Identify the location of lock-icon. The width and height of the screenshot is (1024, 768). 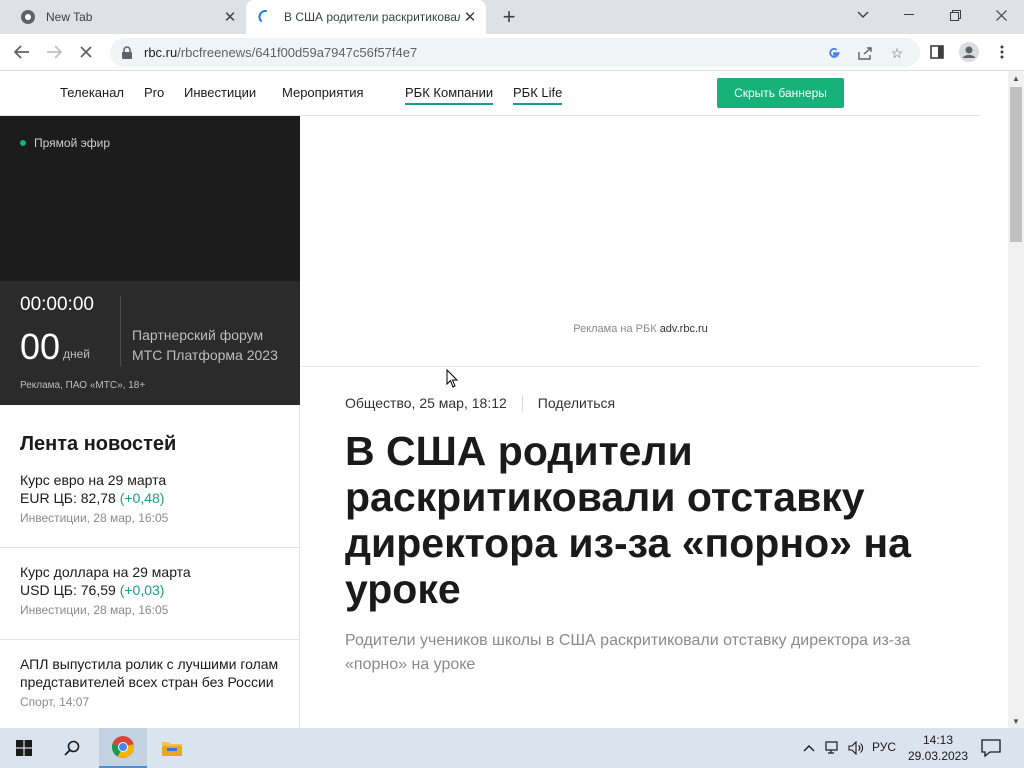
(127, 52).